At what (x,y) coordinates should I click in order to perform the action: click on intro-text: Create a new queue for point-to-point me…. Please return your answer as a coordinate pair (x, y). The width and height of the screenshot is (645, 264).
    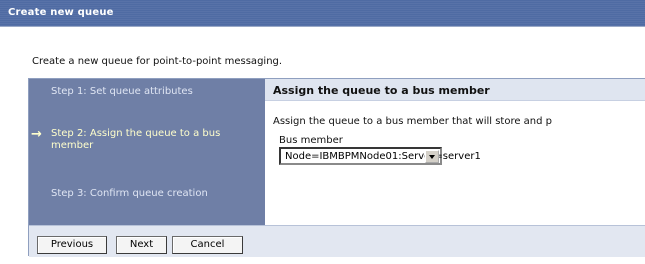
    Looking at the image, I should click on (157, 61).